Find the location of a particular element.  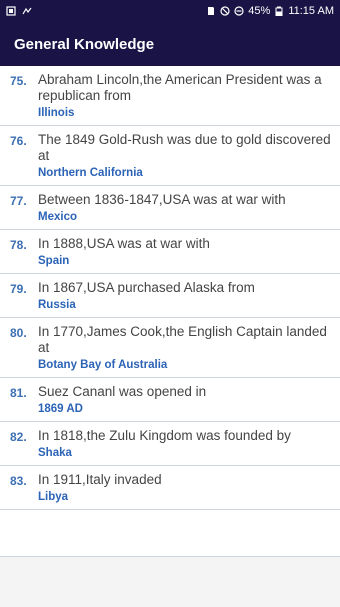

bottom-area is located at coordinates (170, 581).